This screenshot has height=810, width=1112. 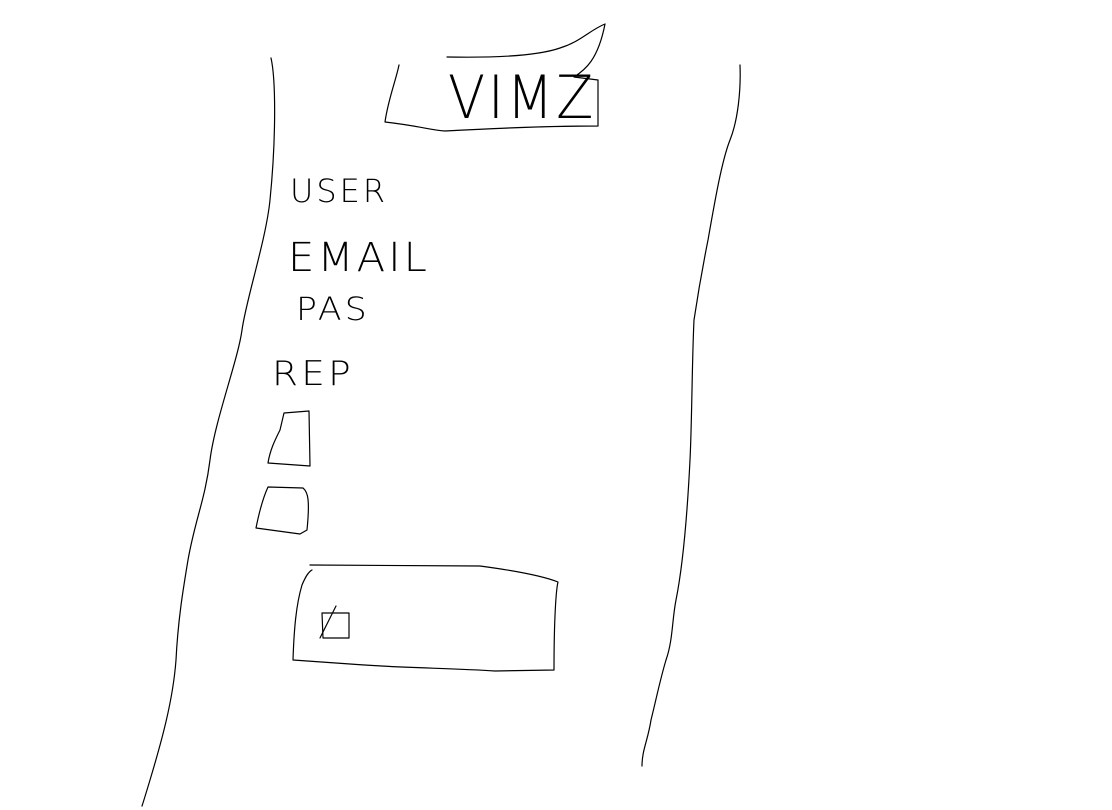 I want to click on logo-block: VIMZ, so click(x=495, y=78).